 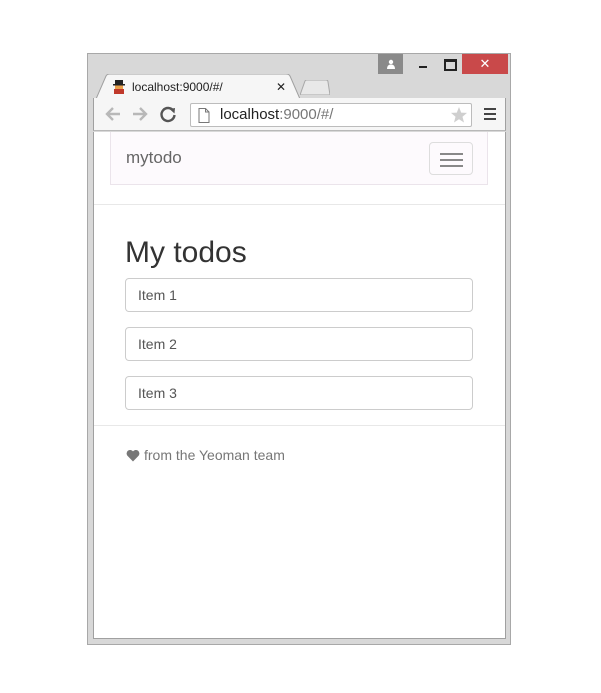 What do you see at coordinates (423, 64) in the screenshot?
I see `minimize-button` at bounding box center [423, 64].